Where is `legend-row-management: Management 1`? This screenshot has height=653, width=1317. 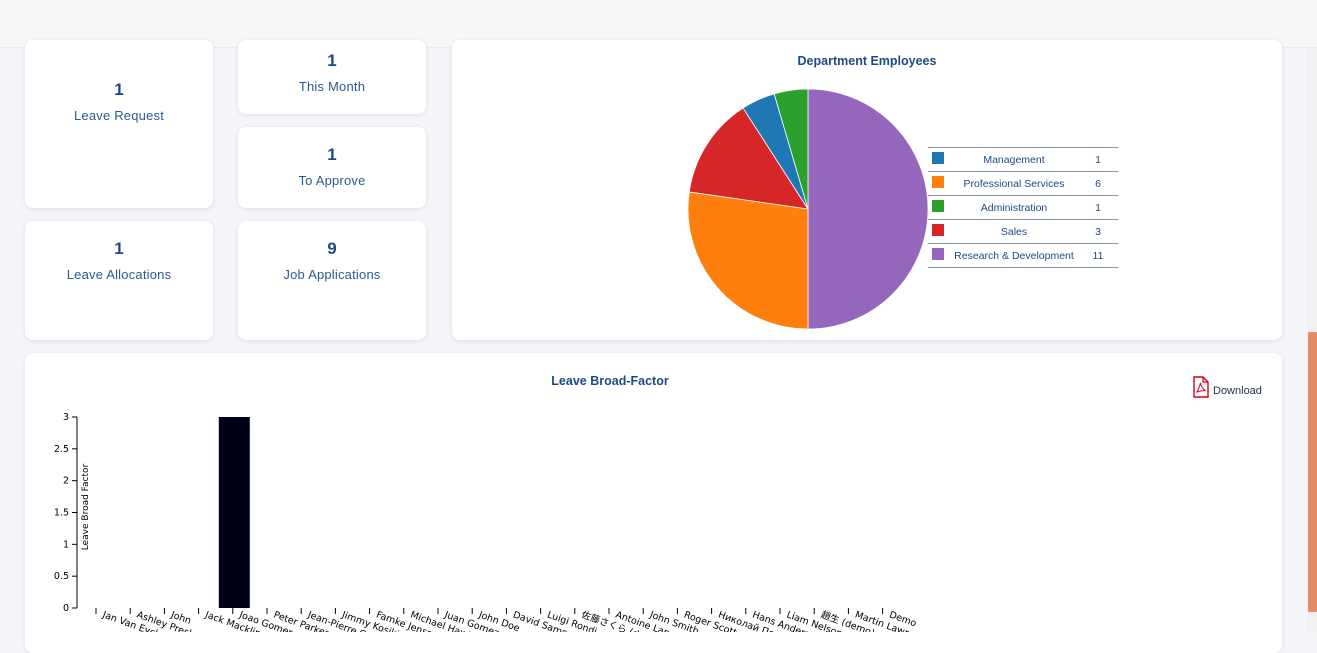 legend-row-management: Management 1 is located at coordinates (1023, 159).